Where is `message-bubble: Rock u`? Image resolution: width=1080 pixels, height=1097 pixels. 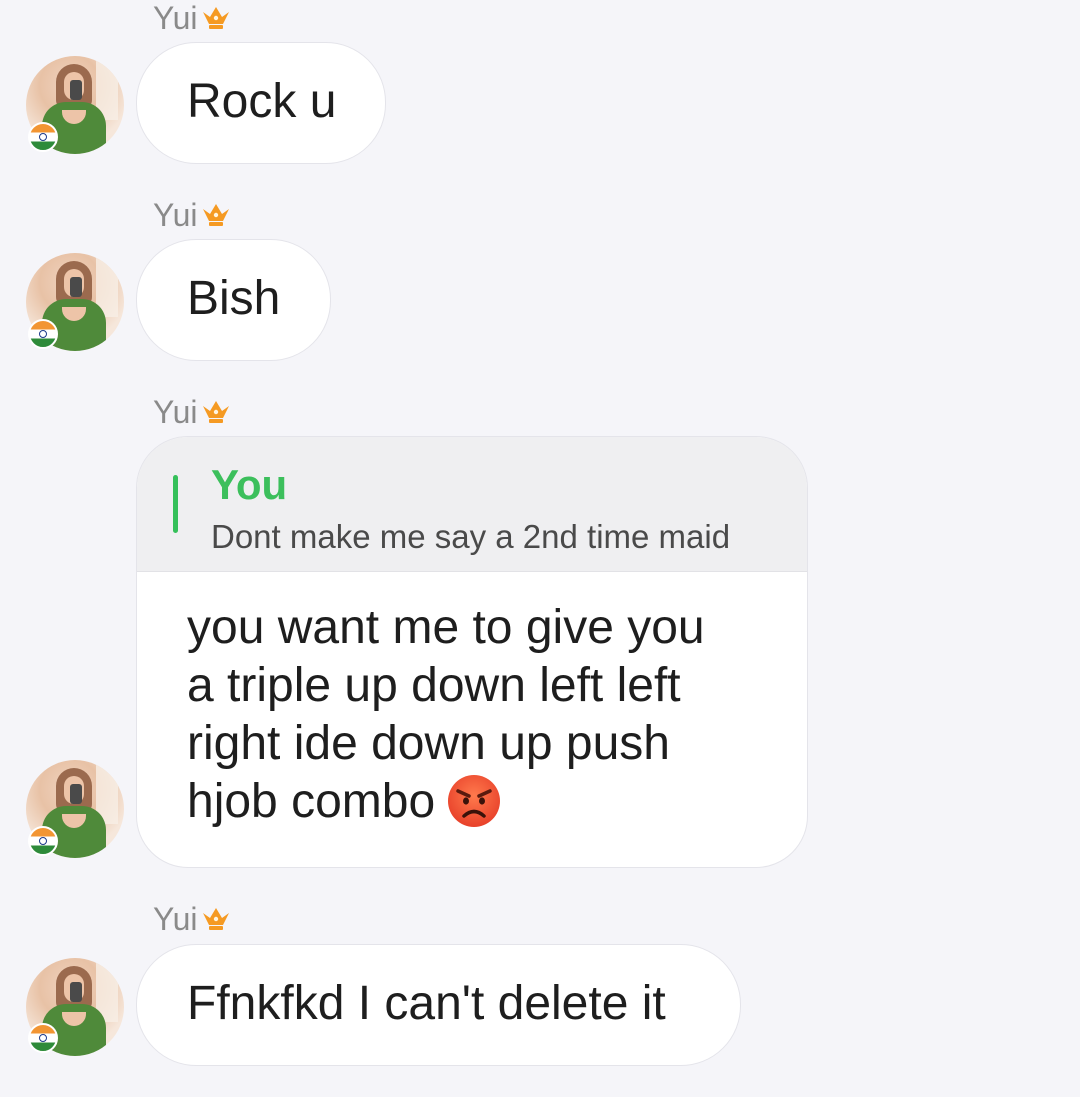 message-bubble: Rock u is located at coordinates (261, 103).